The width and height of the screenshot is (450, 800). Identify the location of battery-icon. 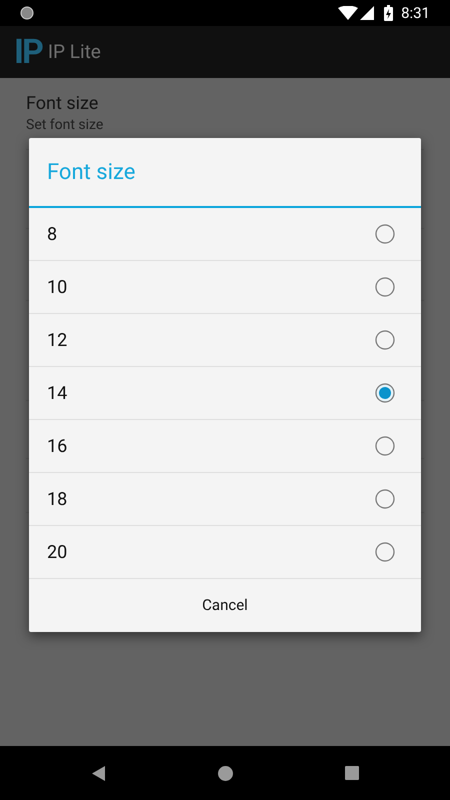
(389, 13).